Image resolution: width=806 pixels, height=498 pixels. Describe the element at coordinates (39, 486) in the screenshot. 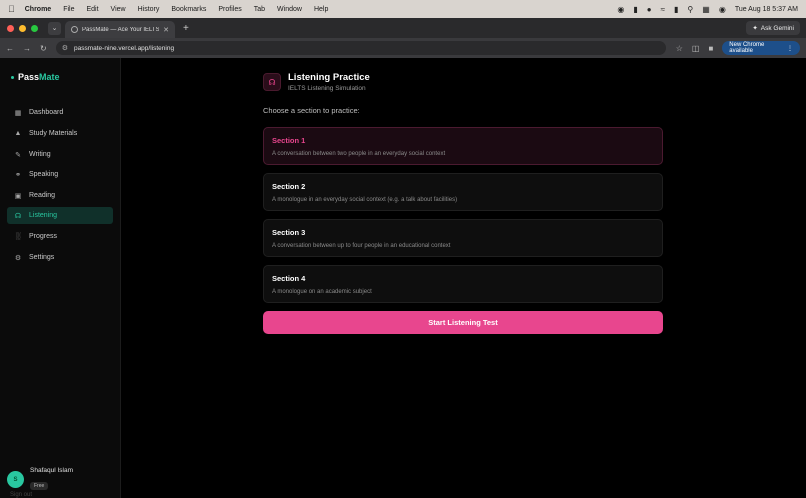

I see `plan-badge: Free` at that location.